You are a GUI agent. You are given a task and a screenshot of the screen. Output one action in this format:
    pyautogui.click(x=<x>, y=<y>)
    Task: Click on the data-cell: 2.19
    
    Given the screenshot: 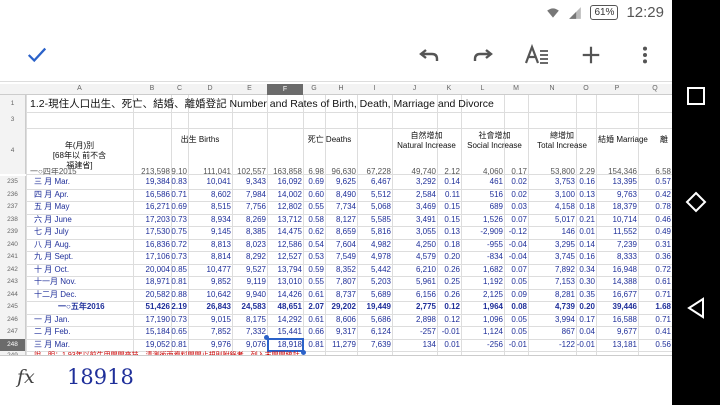 What is the action you would take?
    pyautogui.click(x=179, y=307)
    